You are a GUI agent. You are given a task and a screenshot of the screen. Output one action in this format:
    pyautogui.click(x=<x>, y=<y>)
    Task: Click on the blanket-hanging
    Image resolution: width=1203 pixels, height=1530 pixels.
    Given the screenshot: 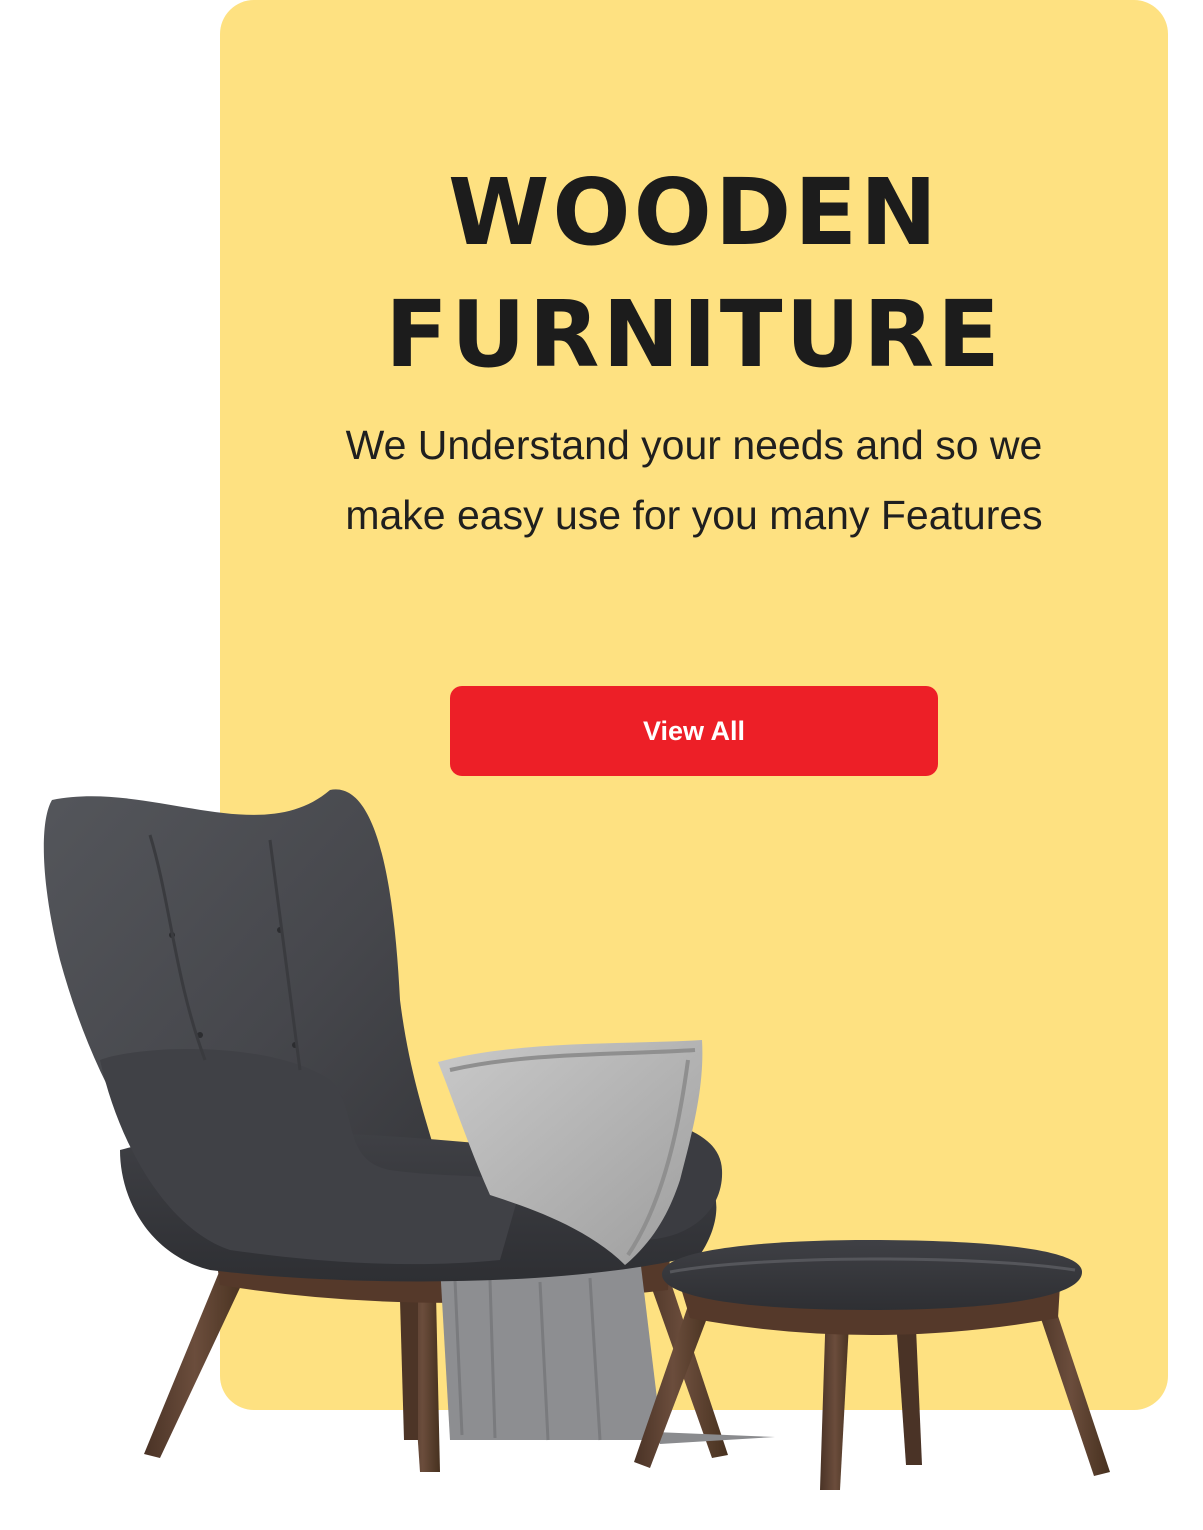 What is the action you would take?
    pyautogui.click(x=551, y=1349)
    